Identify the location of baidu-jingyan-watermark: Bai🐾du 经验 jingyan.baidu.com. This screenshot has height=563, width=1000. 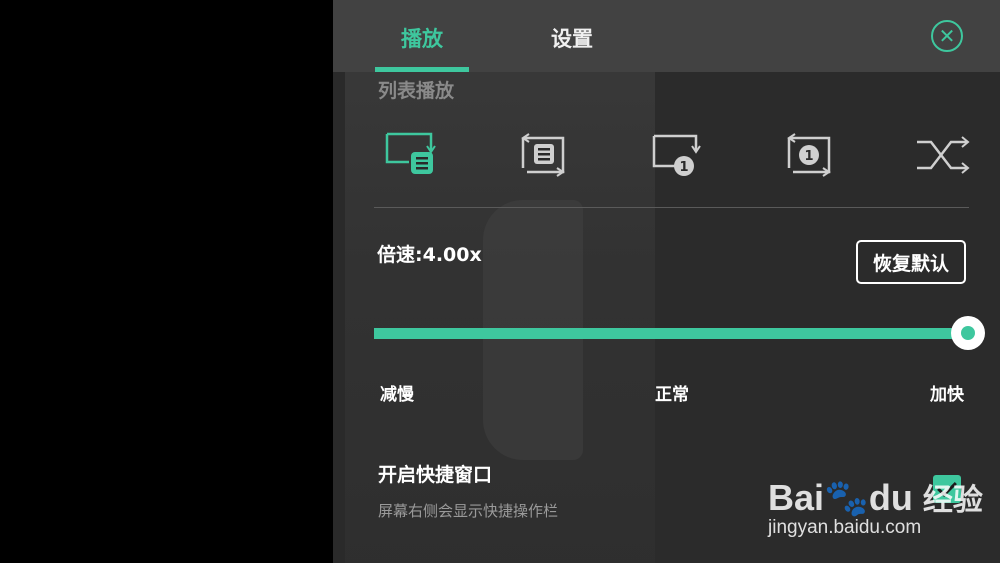
(883, 500).